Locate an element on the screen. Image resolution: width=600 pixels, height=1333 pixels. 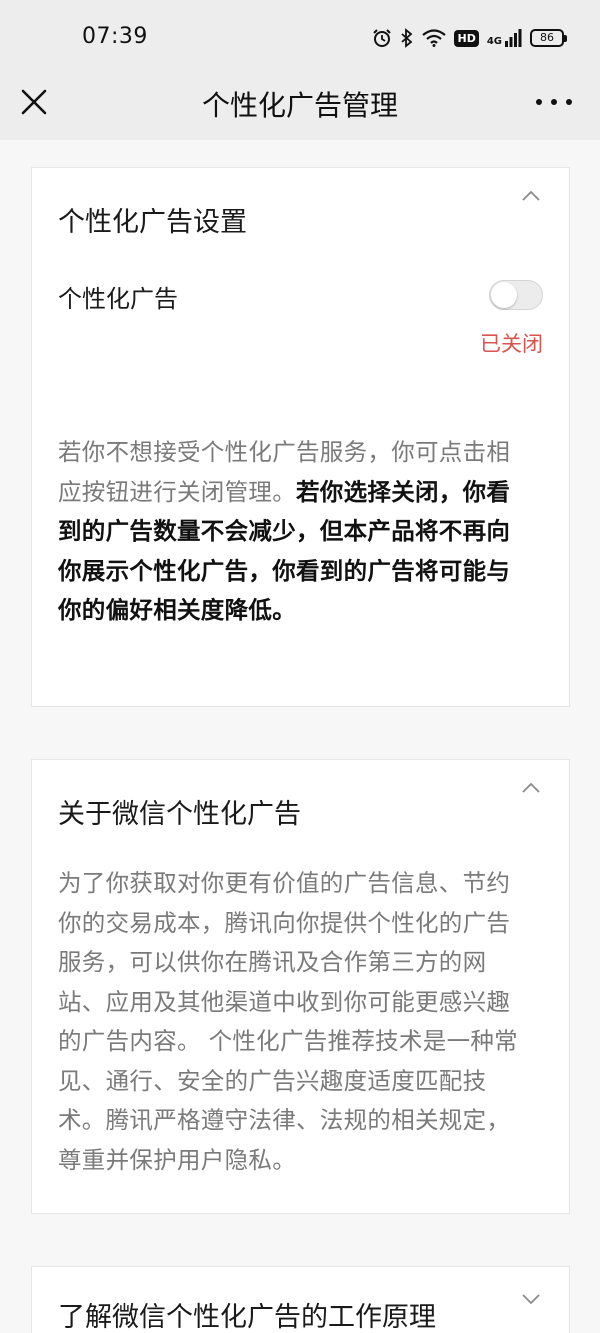
ad-settings-title: 个性化广告设置 is located at coordinates (152, 222).